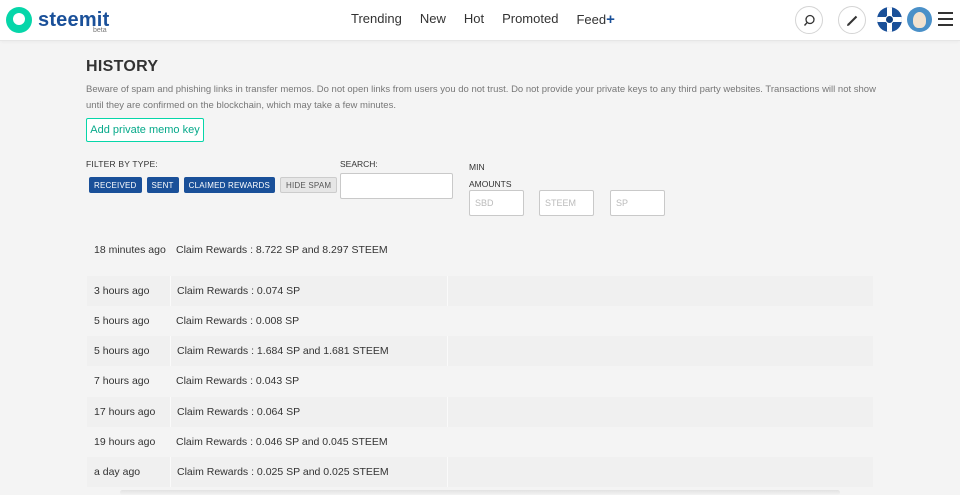 The height and width of the screenshot is (495, 960). I want to click on table-row: 17 hours ago Claim Rewards : 0.064 SP, so click(480, 412).